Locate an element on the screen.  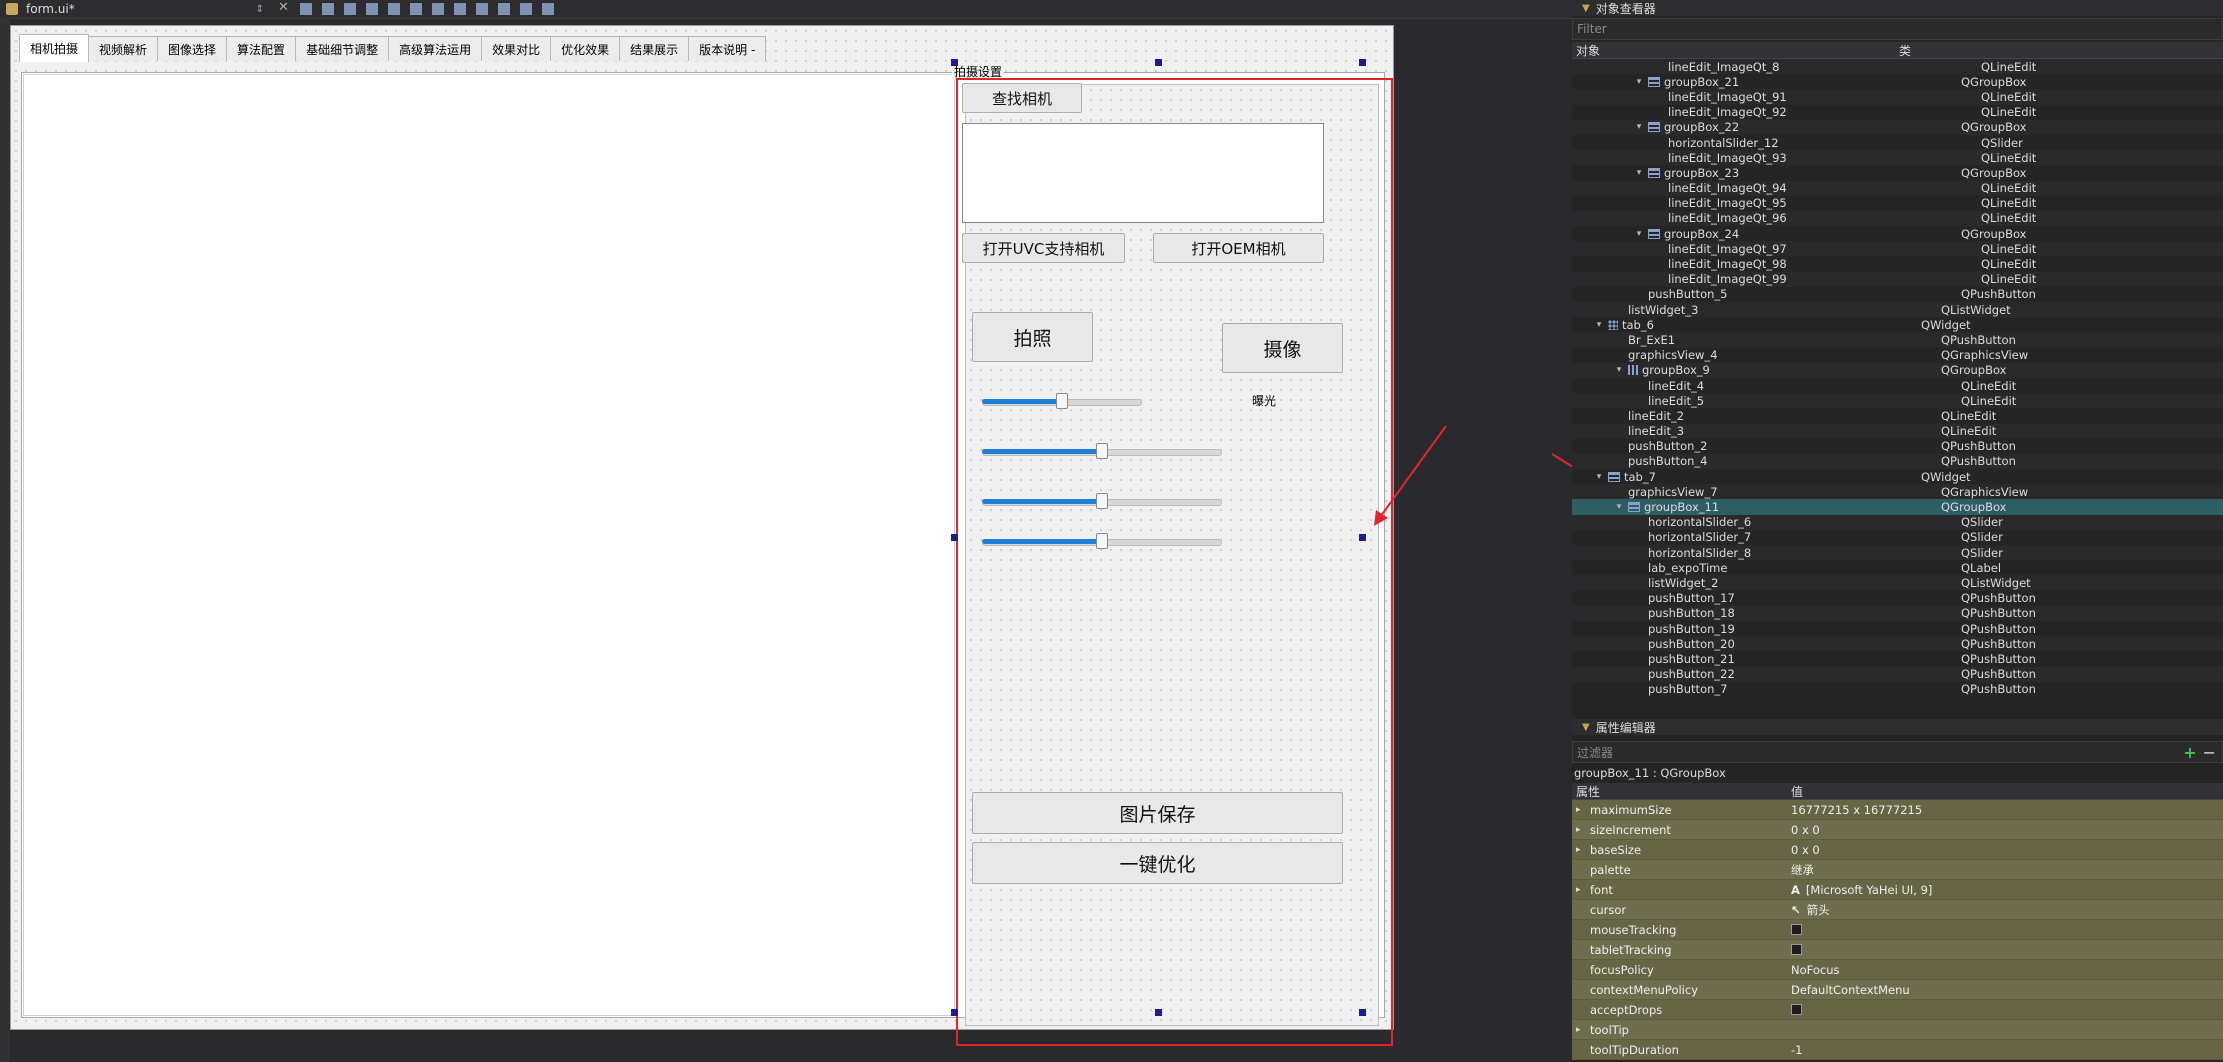
object-tree-row: pushButton_18 QPushButton is located at coordinates (1897, 613).